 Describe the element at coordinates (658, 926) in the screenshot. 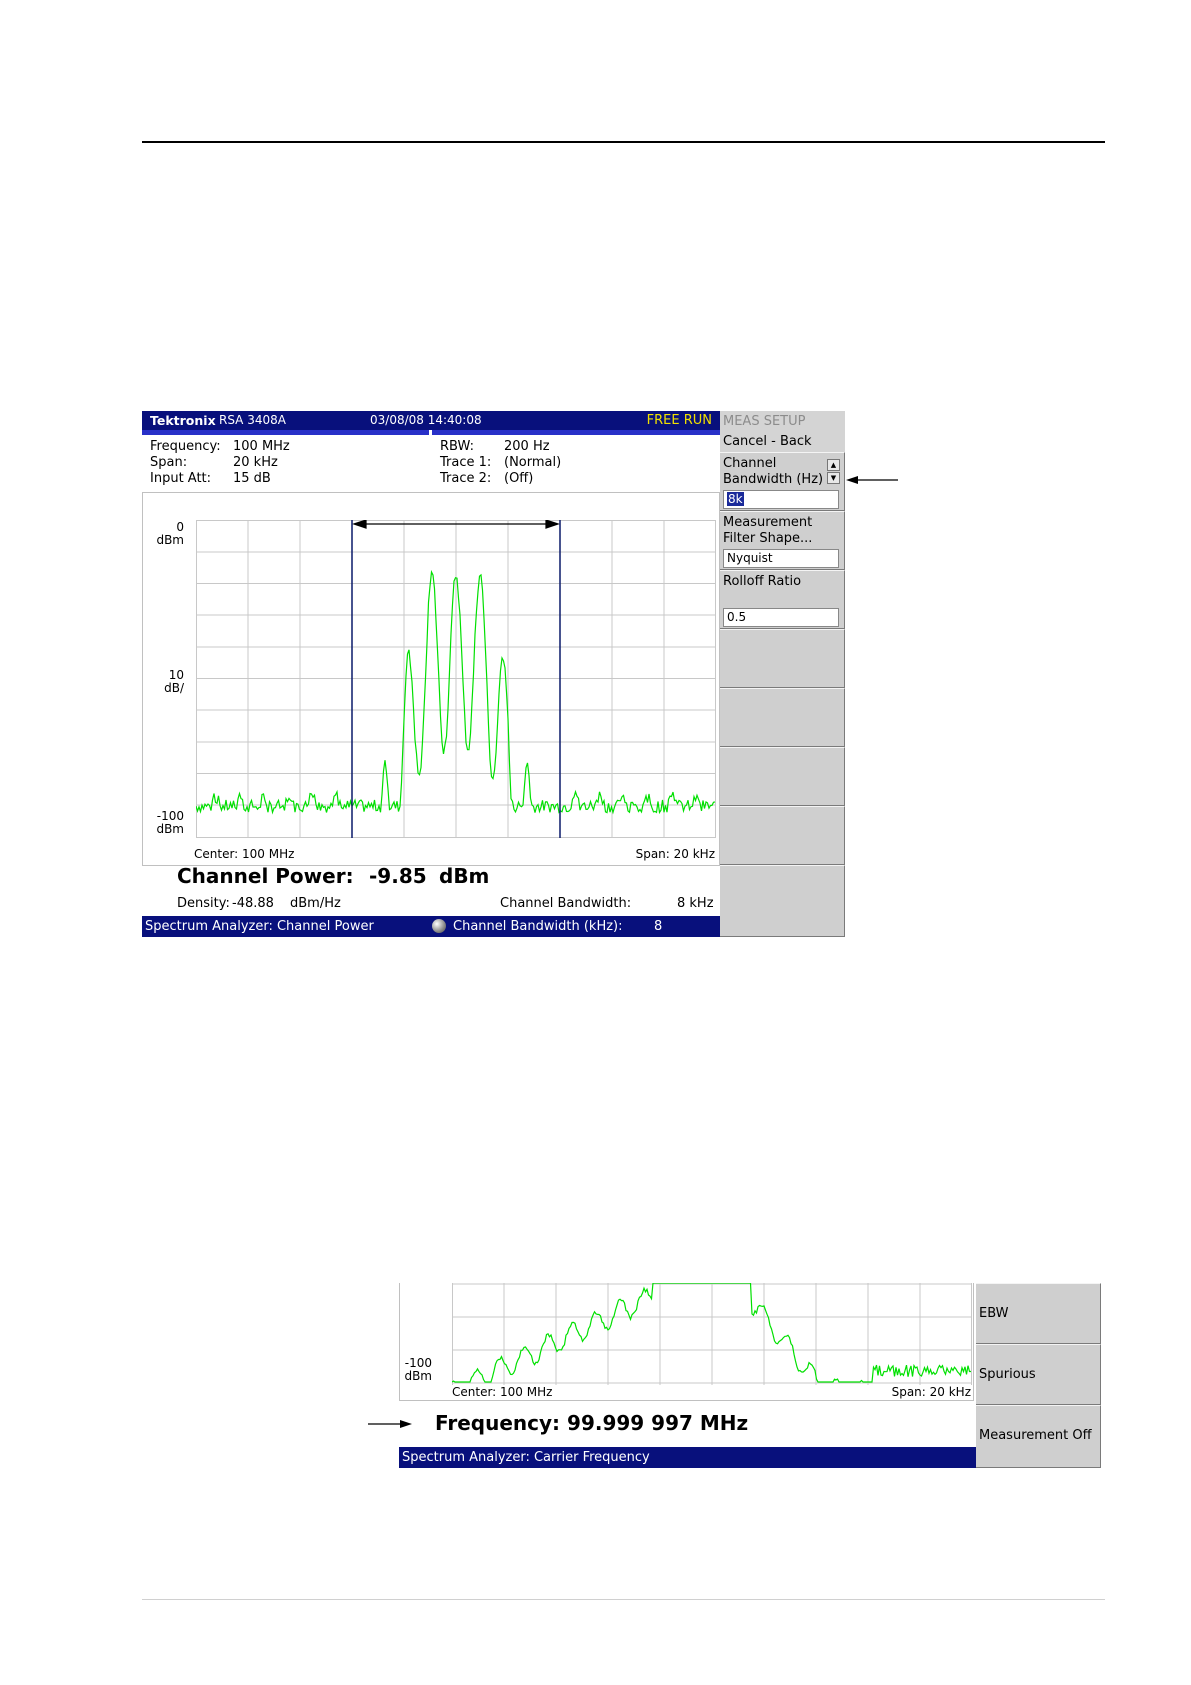

I see `status-param-value: 8` at that location.